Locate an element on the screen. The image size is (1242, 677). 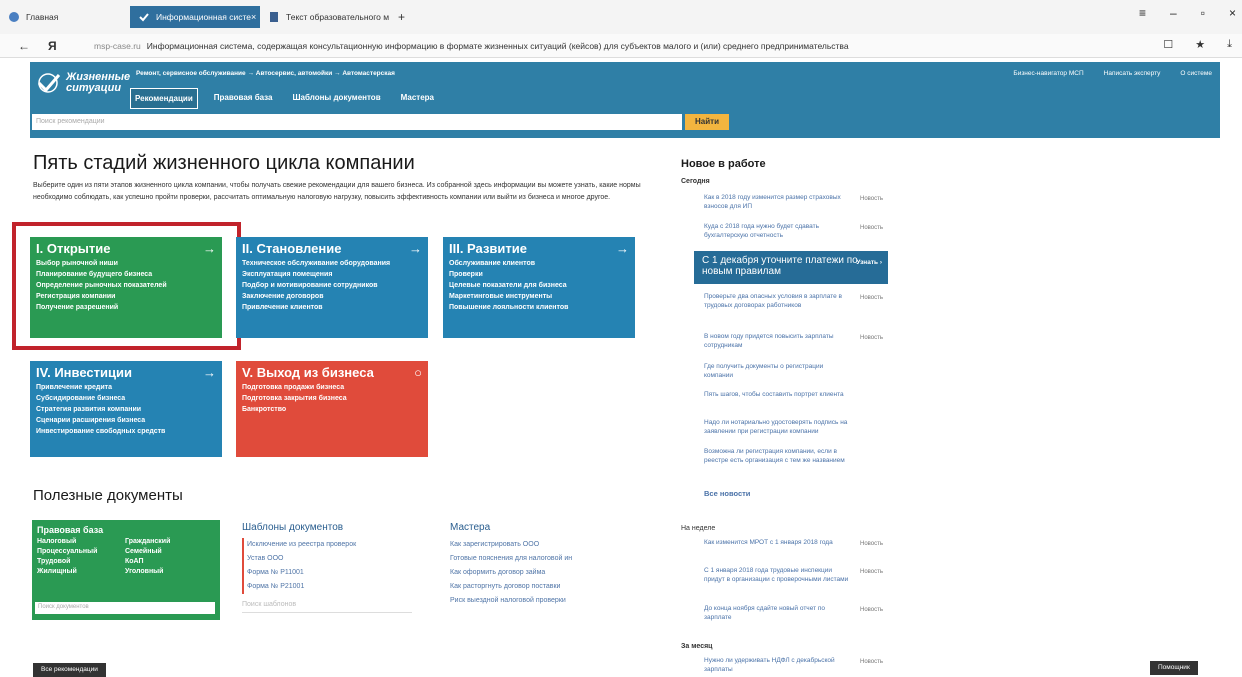
nav-templates: Шаблоны документов is located at coordinates (337, 98).